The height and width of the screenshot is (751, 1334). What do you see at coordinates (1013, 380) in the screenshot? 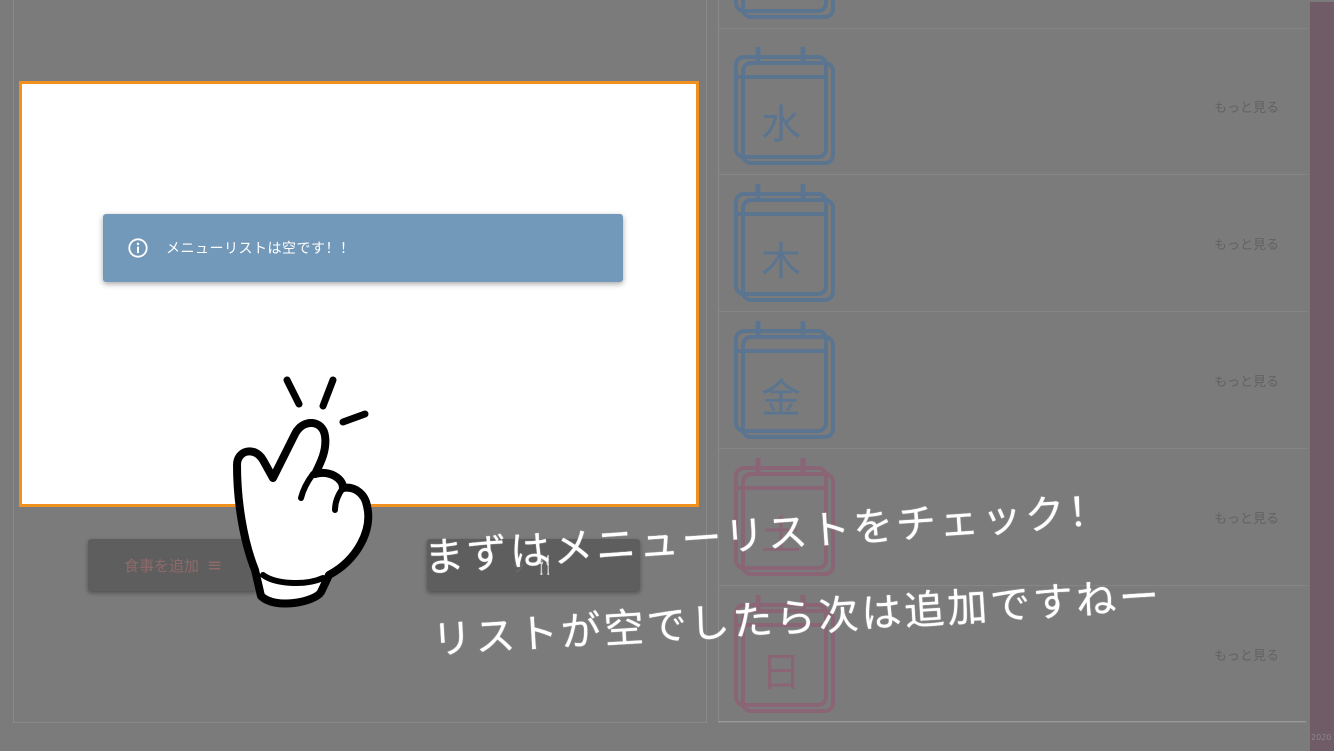
I see `day-row-friday: 金 もっと見る` at bounding box center [1013, 380].